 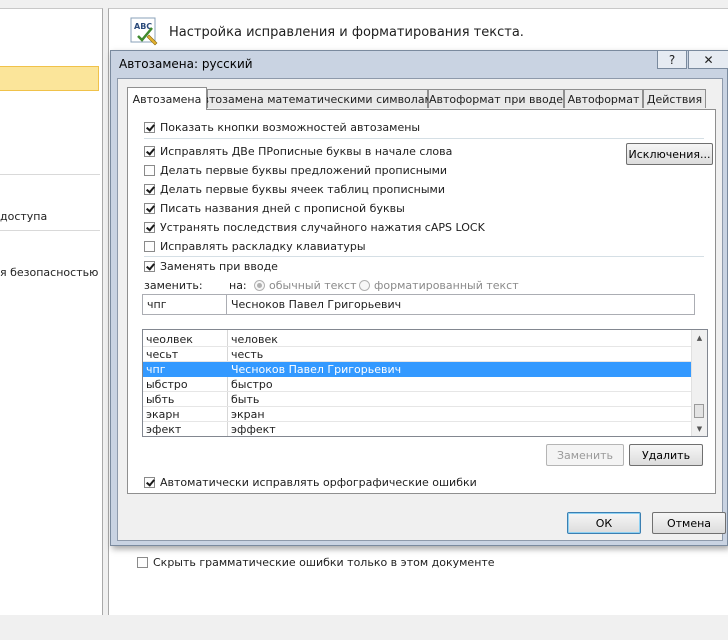 What do you see at coordinates (417, 429) in the screenshot?
I see `table-row: эфект эффект` at bounding box center [417, 429].